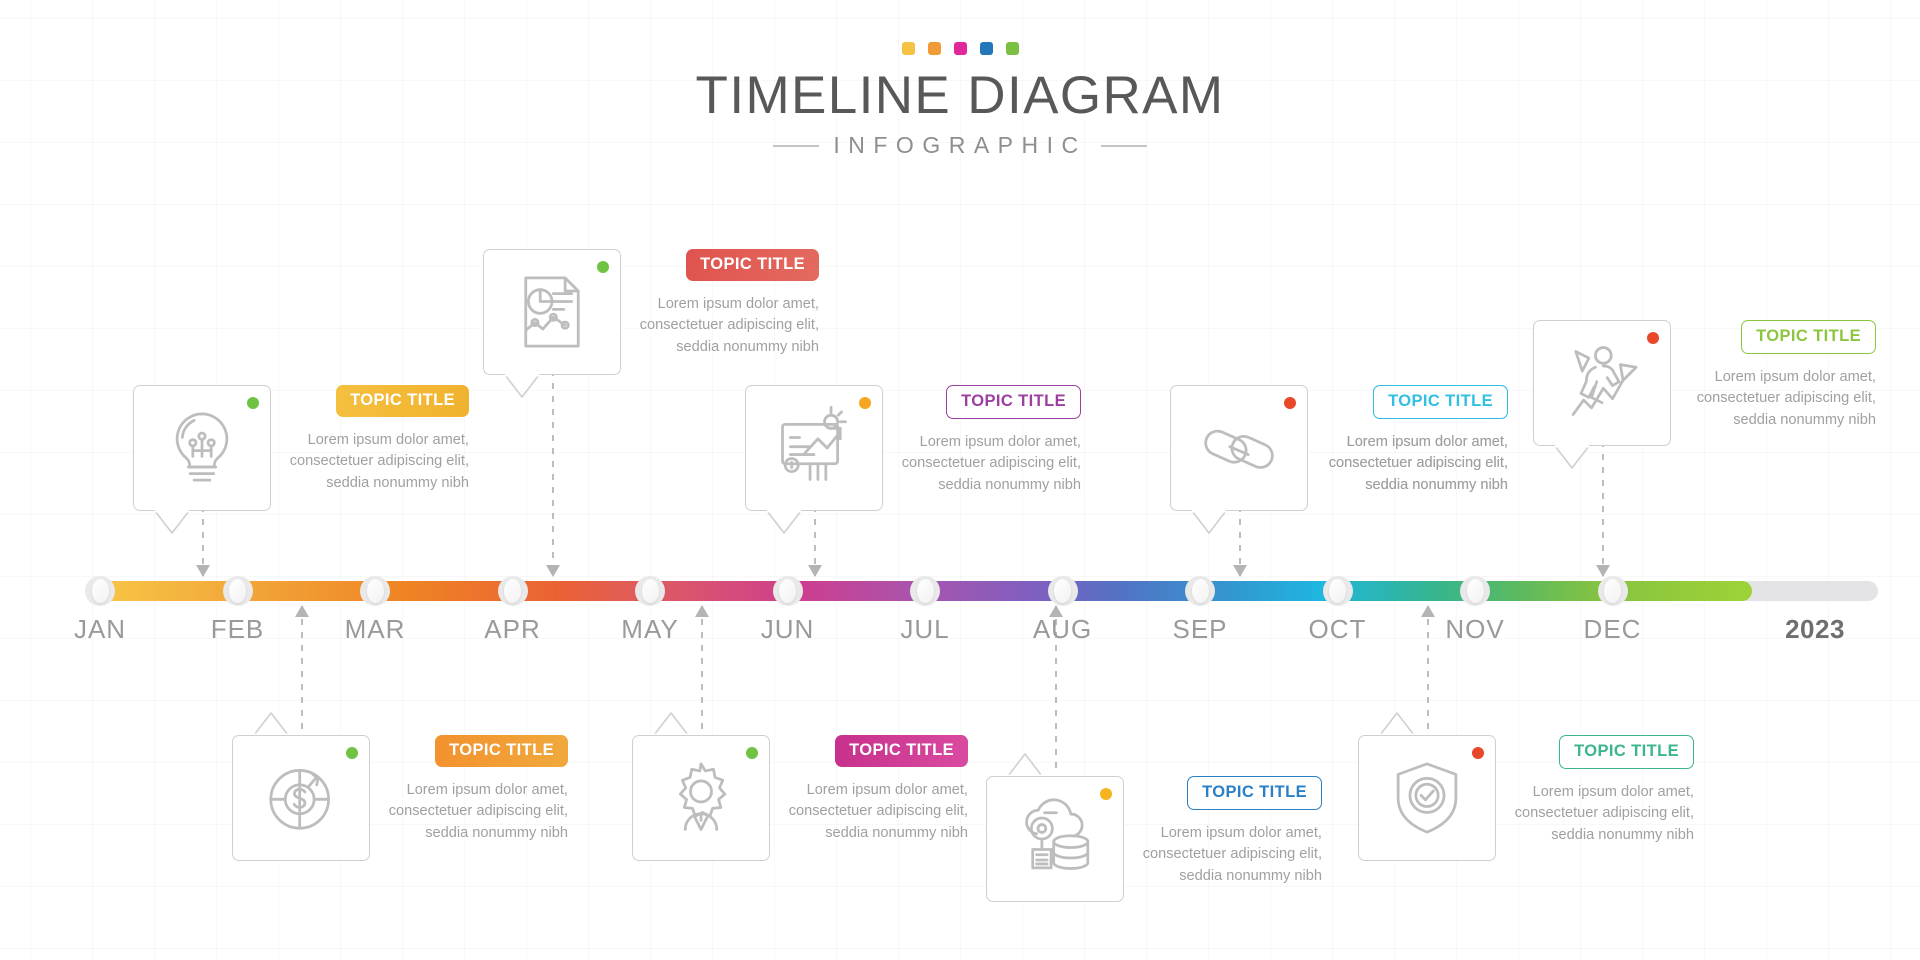 This screenshot has height=960, width=1920. I want to click on connector-may, so click(702, 668).